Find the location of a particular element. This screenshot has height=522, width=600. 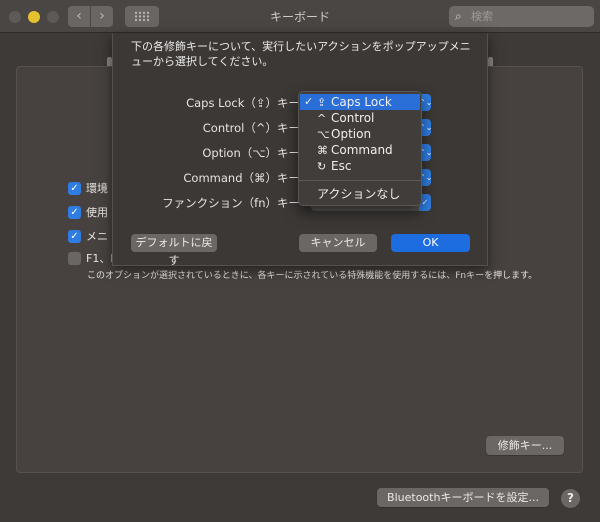

menu-item-no-action: アクションなし is located at coordinates (360, 194).